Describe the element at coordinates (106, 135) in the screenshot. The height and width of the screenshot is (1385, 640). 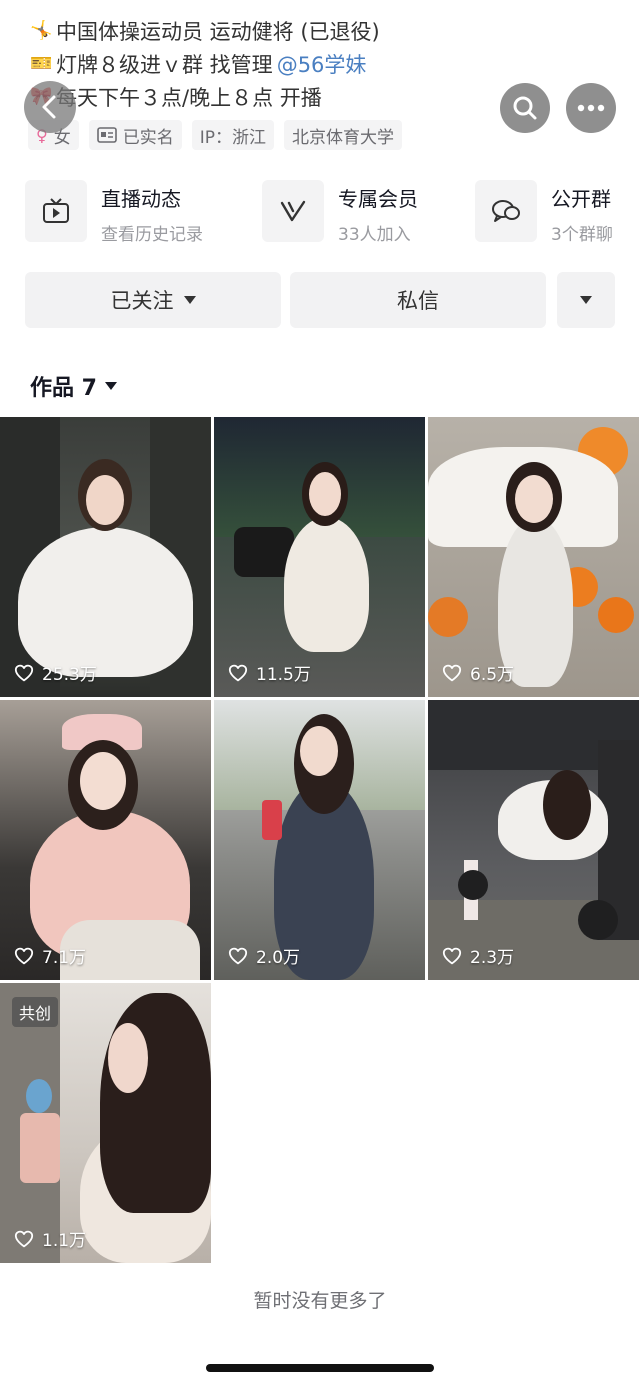
I see `id-card-icon` at that location.